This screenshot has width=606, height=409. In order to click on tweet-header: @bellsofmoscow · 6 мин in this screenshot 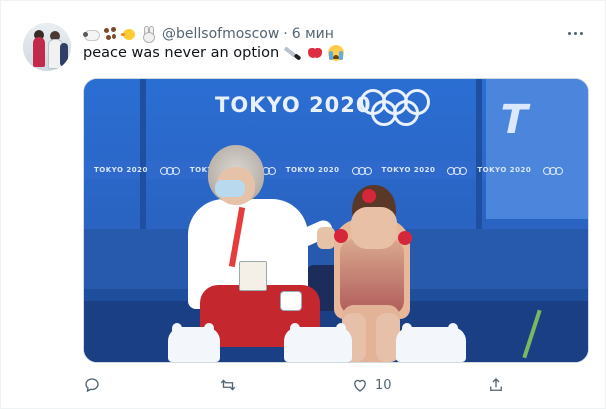, I will do `click(208, 34)`.